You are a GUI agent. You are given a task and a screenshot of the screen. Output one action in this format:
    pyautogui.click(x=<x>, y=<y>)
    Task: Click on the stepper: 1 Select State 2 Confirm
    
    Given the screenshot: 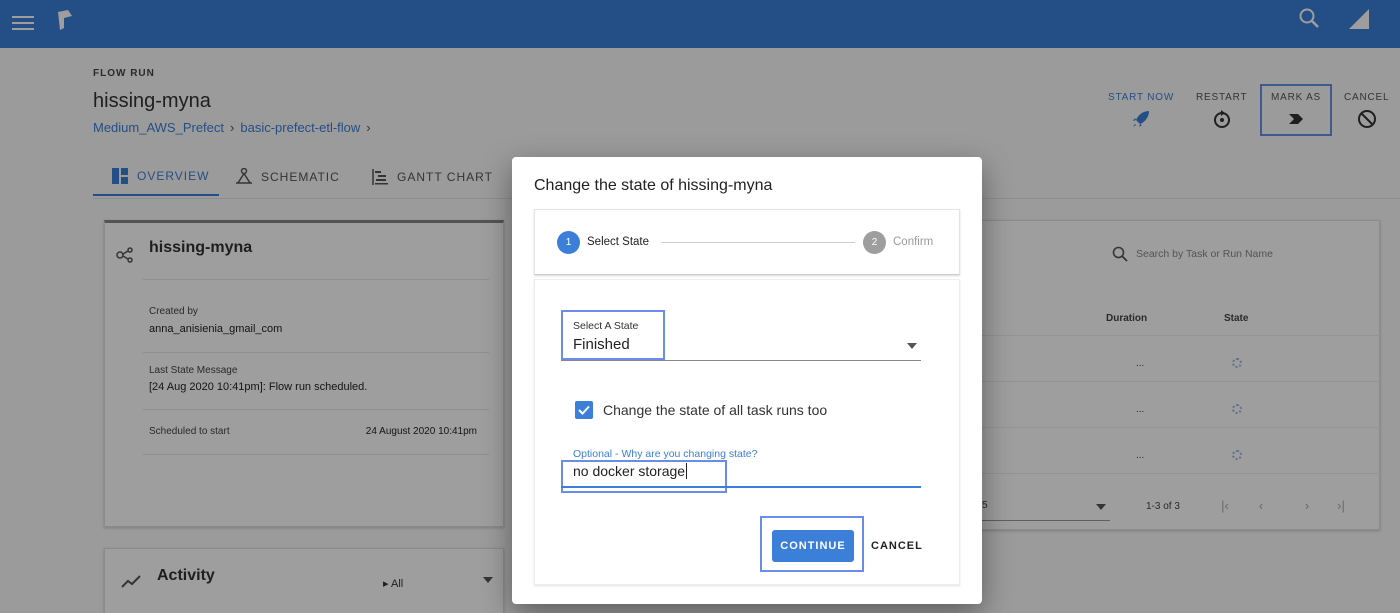 What is the action you would take?
    pyautogui.click(x=747, y=242)
    